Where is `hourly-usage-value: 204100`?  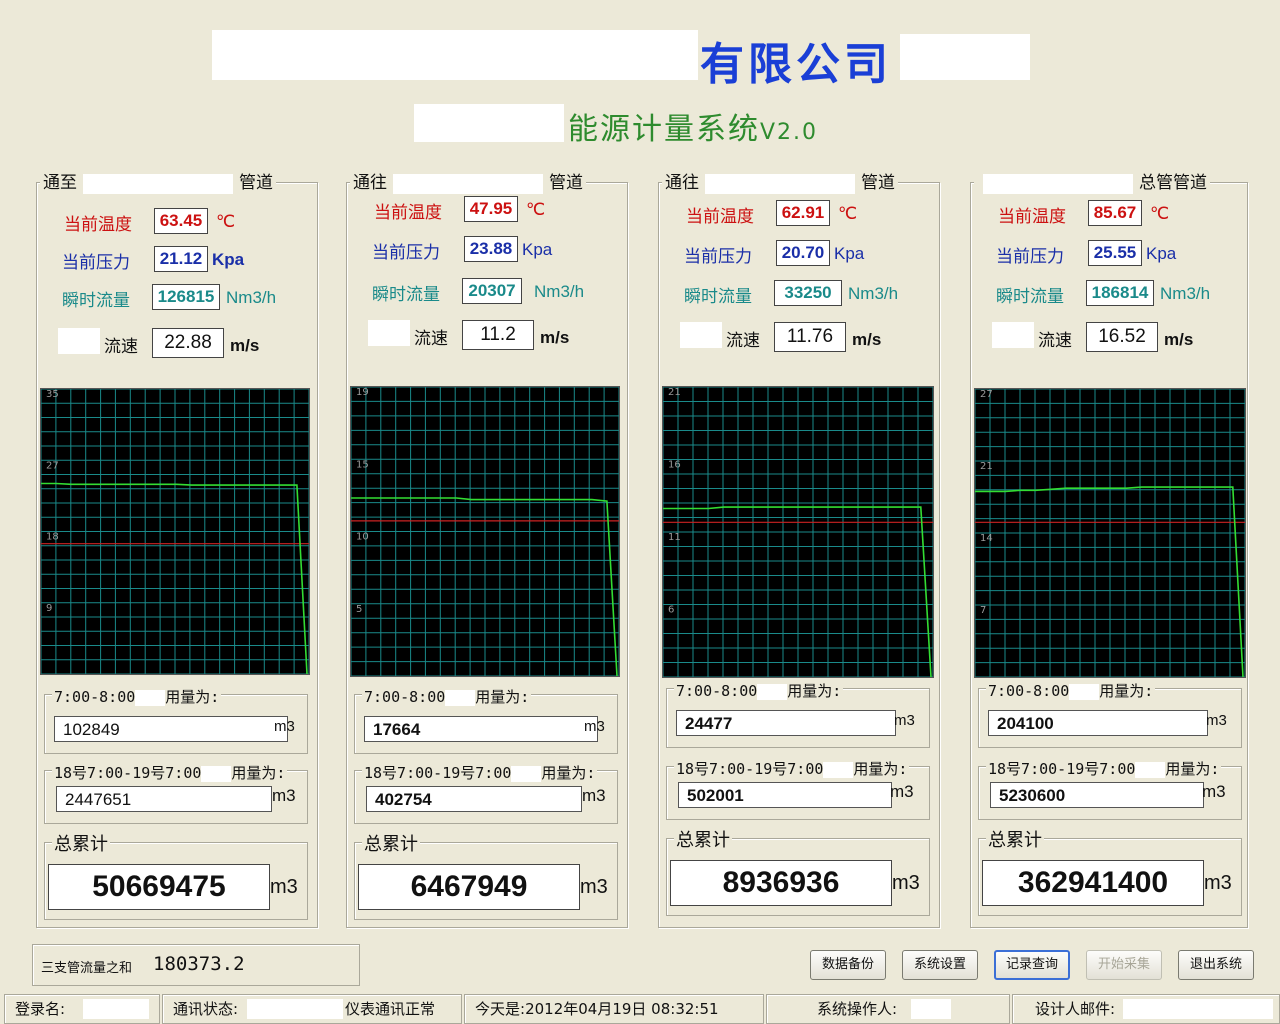
hourly-usage-value: 204100 is located at coordinates (1098, 723).